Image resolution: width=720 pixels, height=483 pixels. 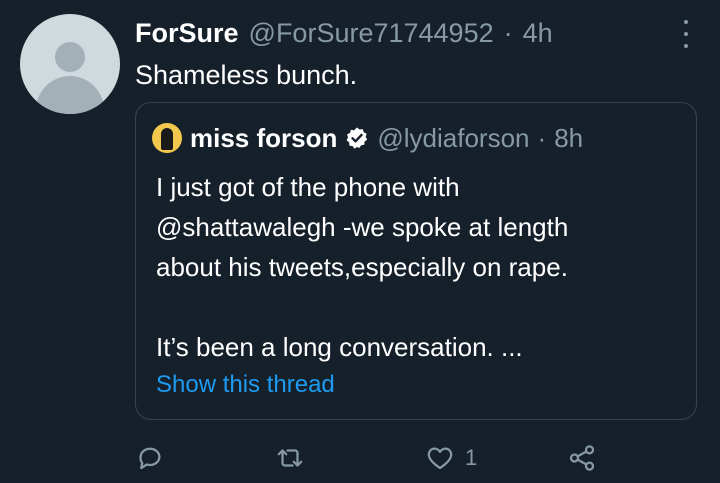 What do you see at coordinates (370, 458) in the screenshot?
I see `tweet-actions: 1` at bounding box center [370, 458].